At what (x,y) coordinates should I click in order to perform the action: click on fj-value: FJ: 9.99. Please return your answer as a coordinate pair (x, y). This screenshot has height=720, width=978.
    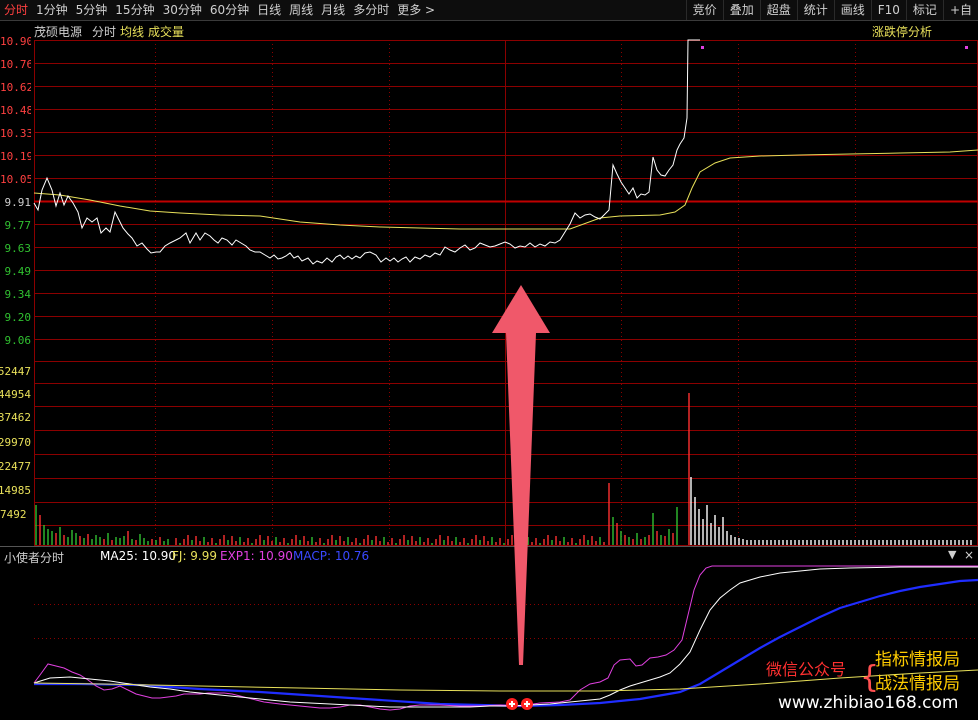
    Looking at the image, I should click on (195, 556).